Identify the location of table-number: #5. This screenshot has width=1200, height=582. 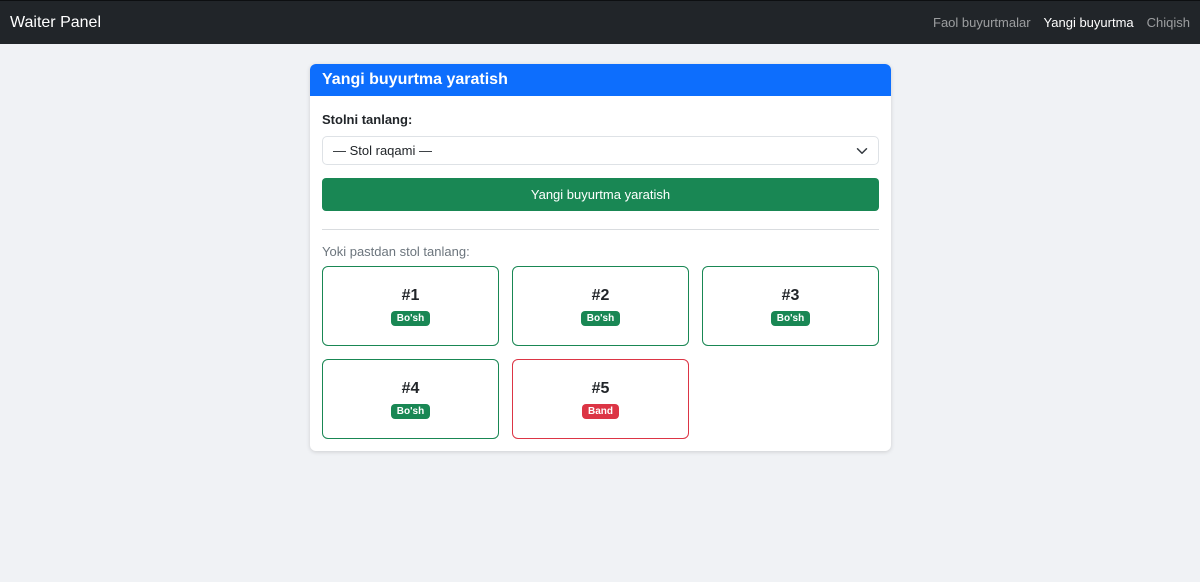
(600, 388).